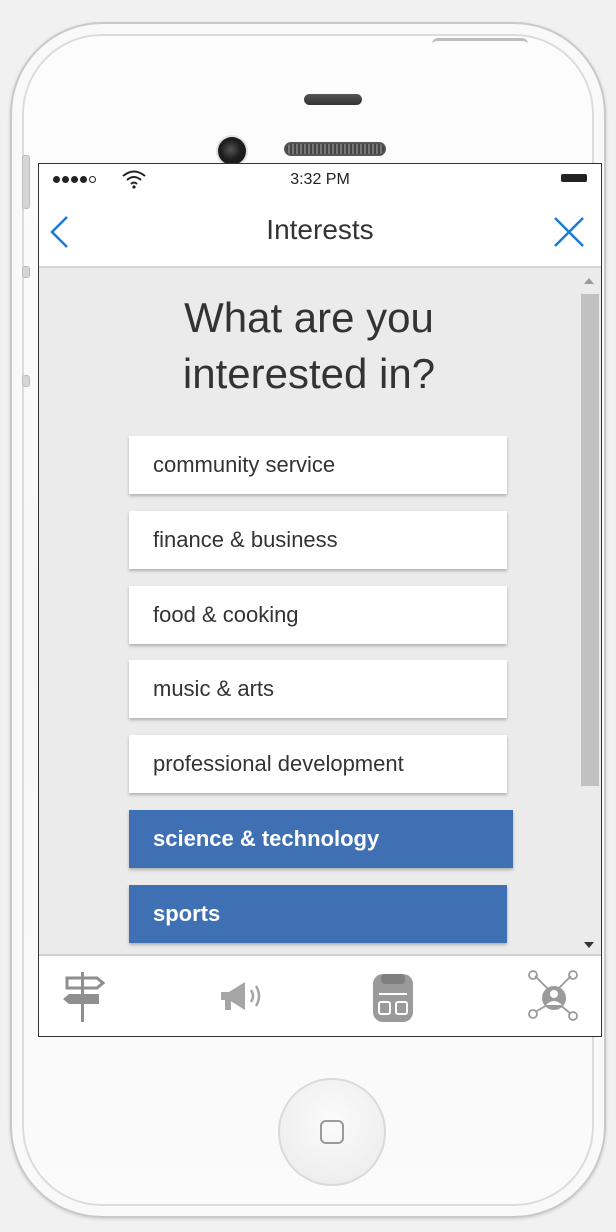 This screenshot has height=1232, width=616. Describe the element at coordinates (309, 317) in the screenshot. I see `question-line-1: What are you` at that location.